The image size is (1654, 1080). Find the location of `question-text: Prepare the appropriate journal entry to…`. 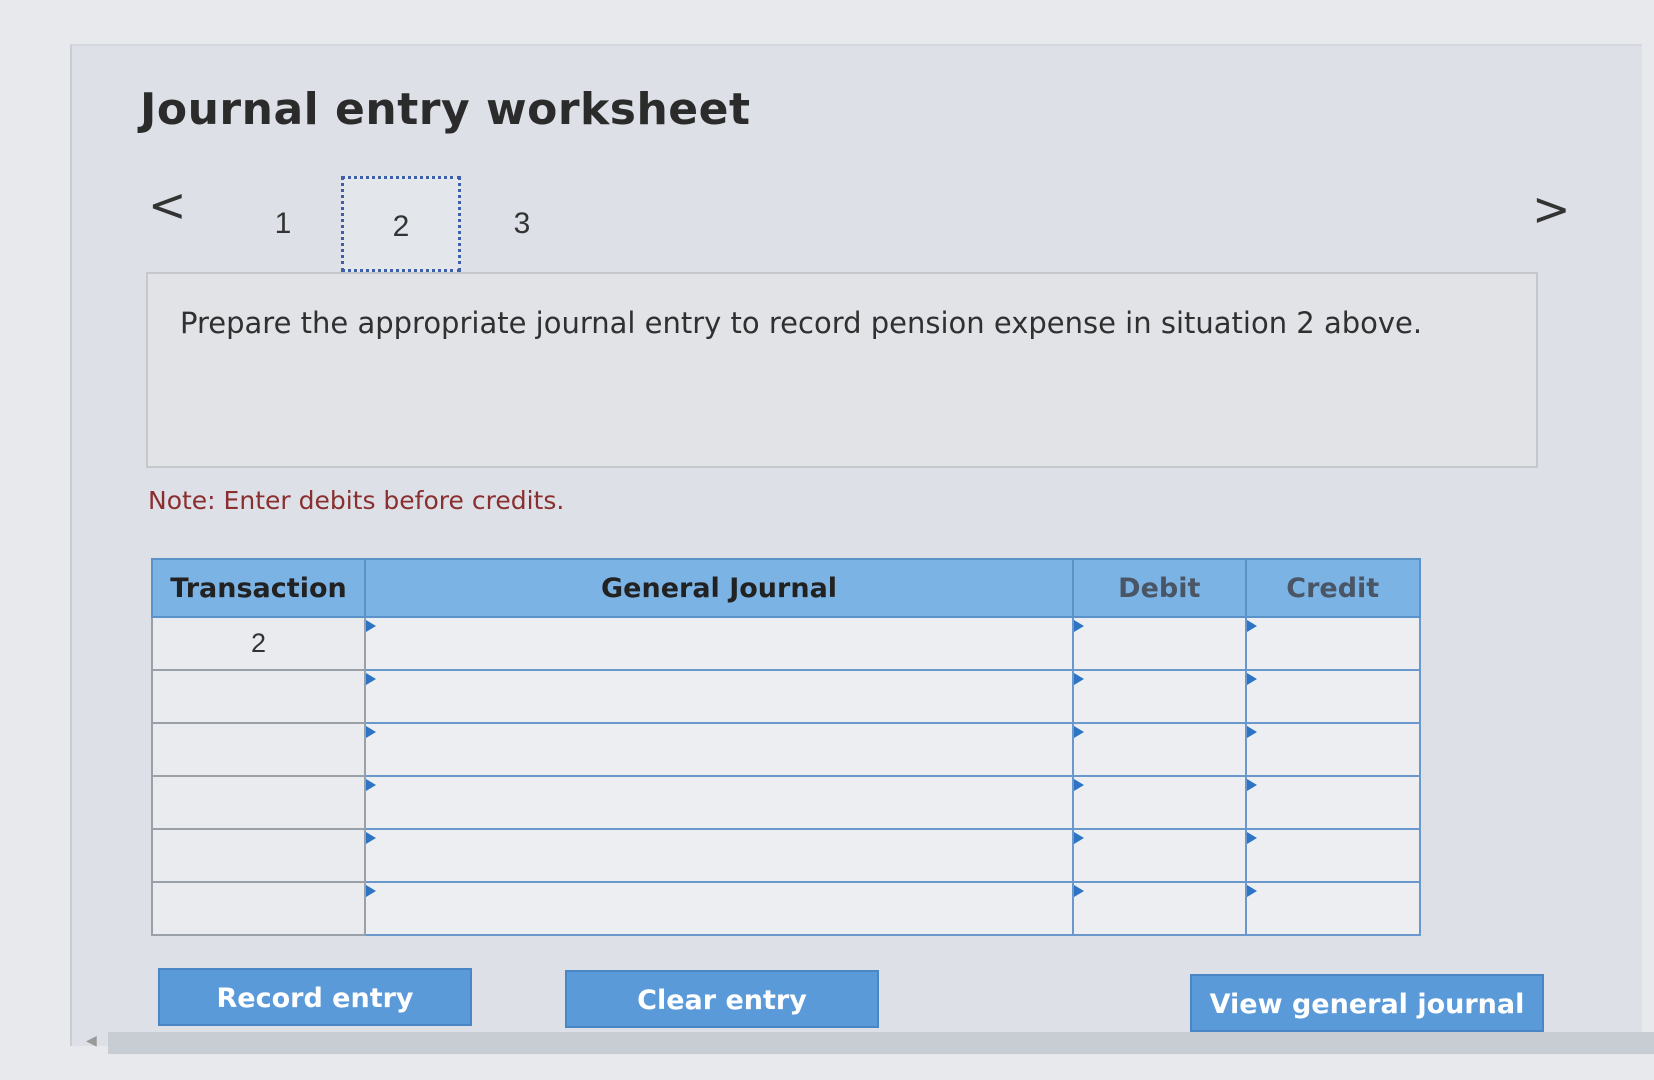

question-text: Prepare the appropriate journal entry to… is located at coordinates (801, 323).